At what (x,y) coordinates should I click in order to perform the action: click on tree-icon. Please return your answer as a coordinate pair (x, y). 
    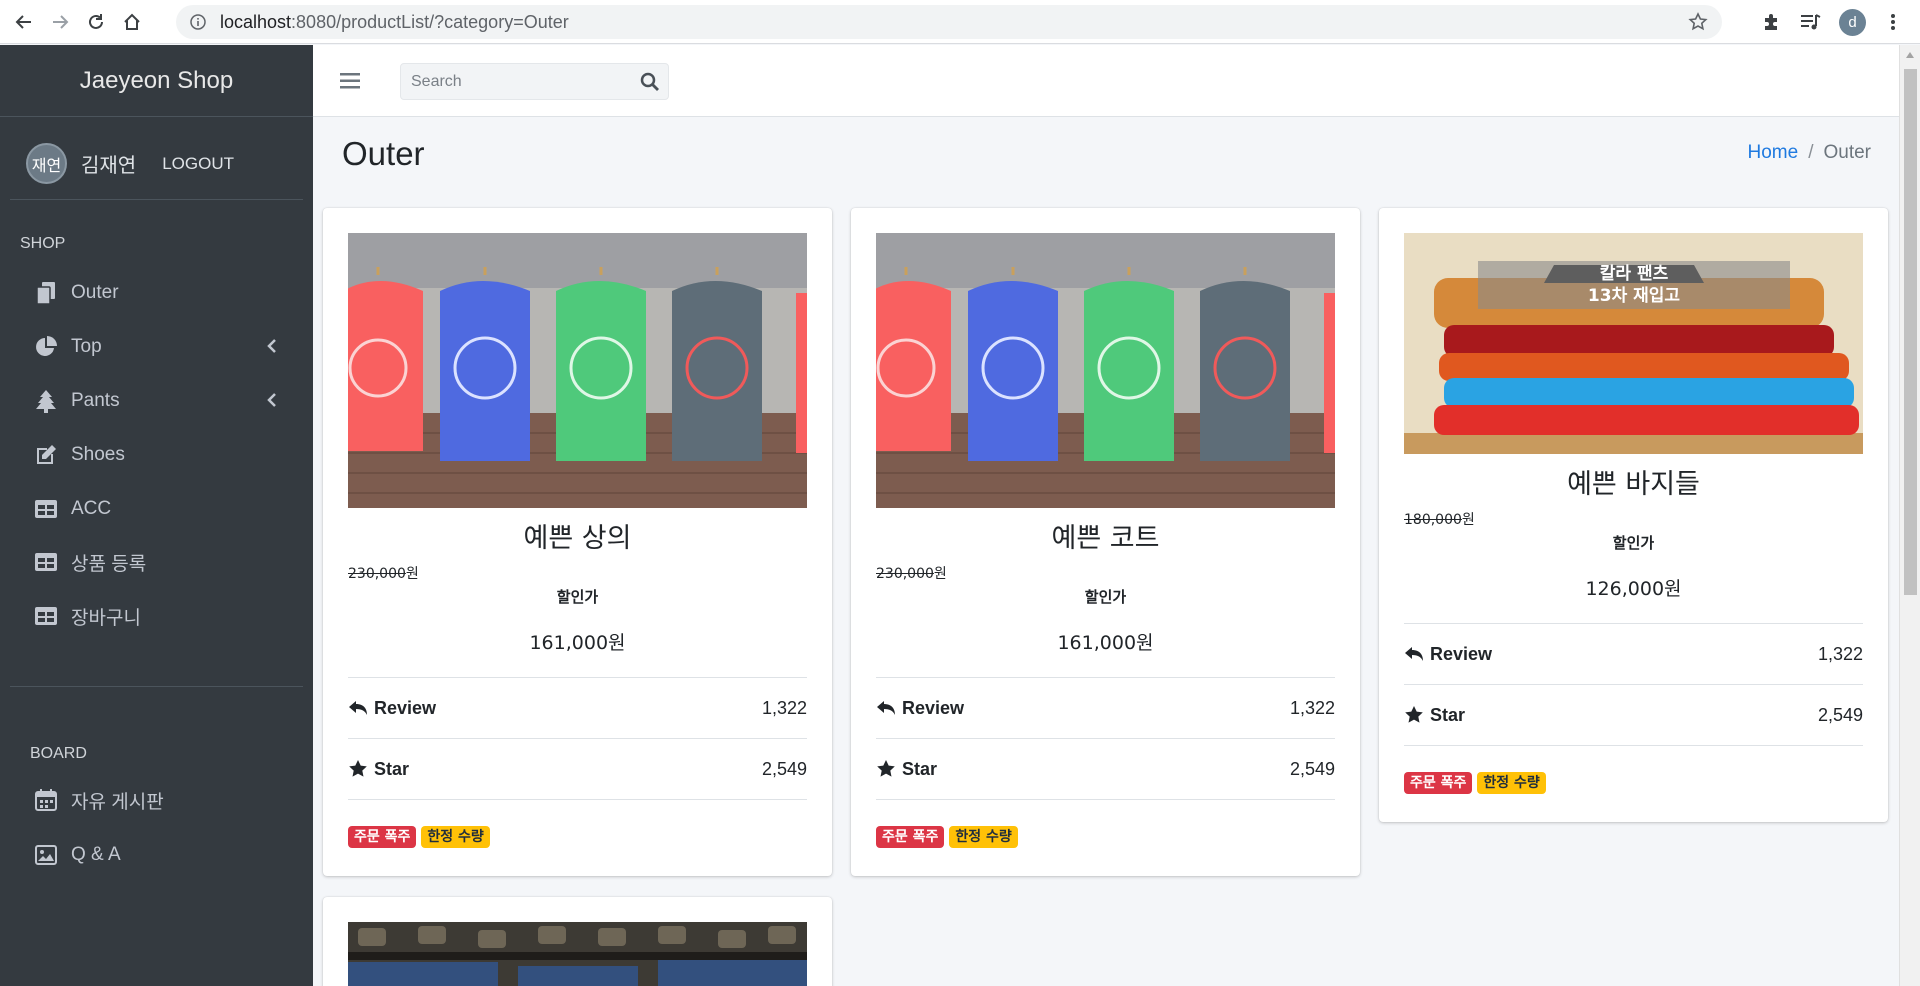
    Looking at the image, I should click on (46, 401).